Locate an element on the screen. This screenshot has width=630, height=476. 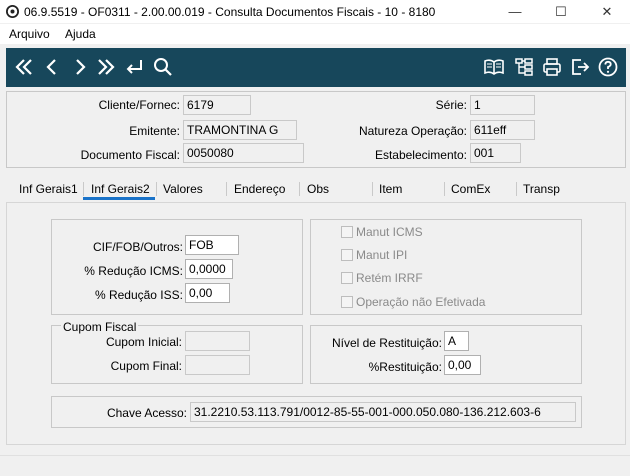
tab-endereco: Endereço is located at coordinates (259, 189).